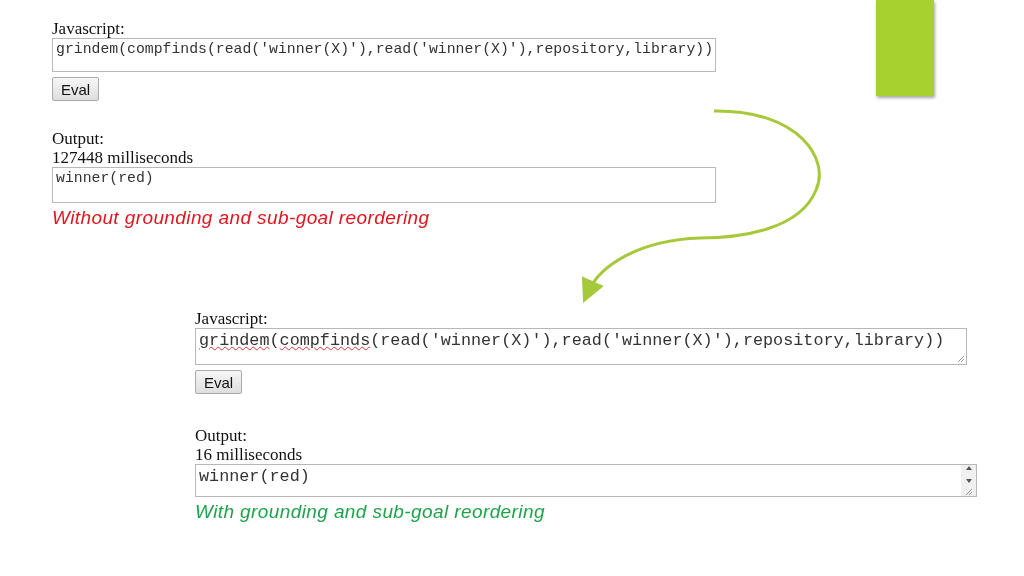 The height and width of the screenshot is (576, 1024). What do you see at coordinates (249, 454) in the screenshot?
I see `elapsed-time: 16 milliseconds` at bounding box center [249, 454].